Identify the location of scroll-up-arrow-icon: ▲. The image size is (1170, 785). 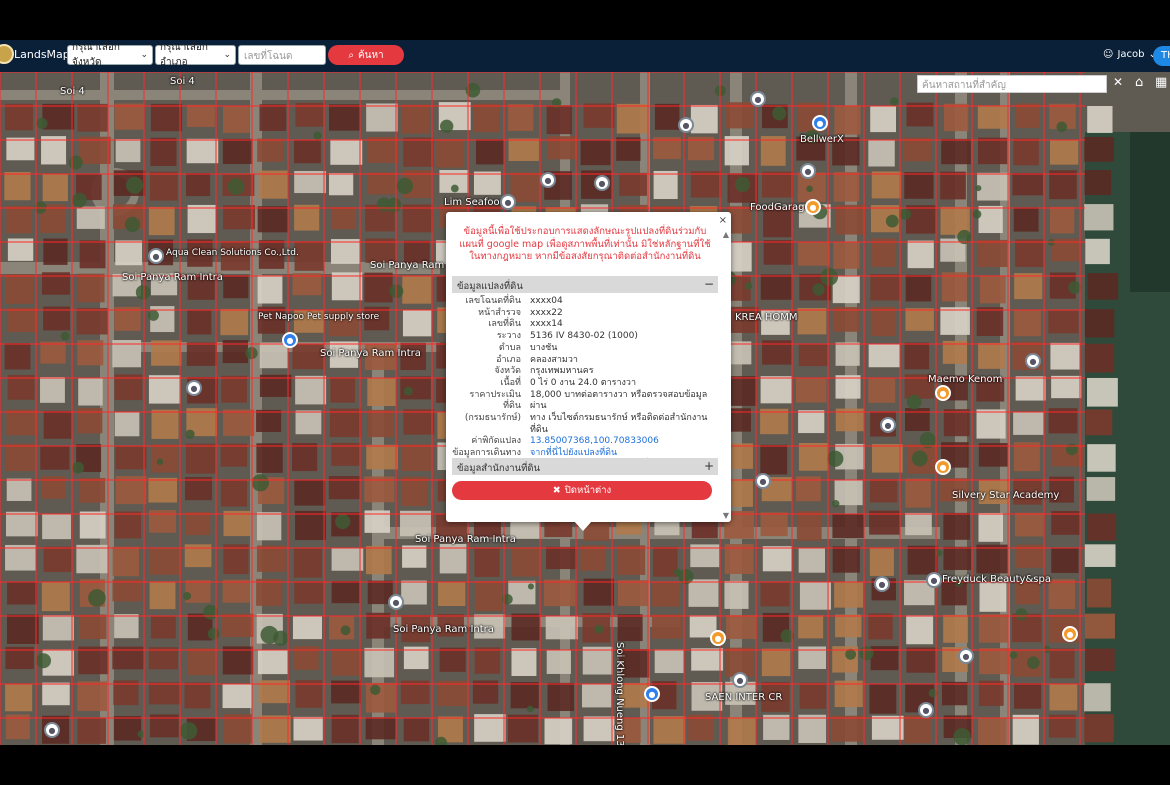
(726, 234).